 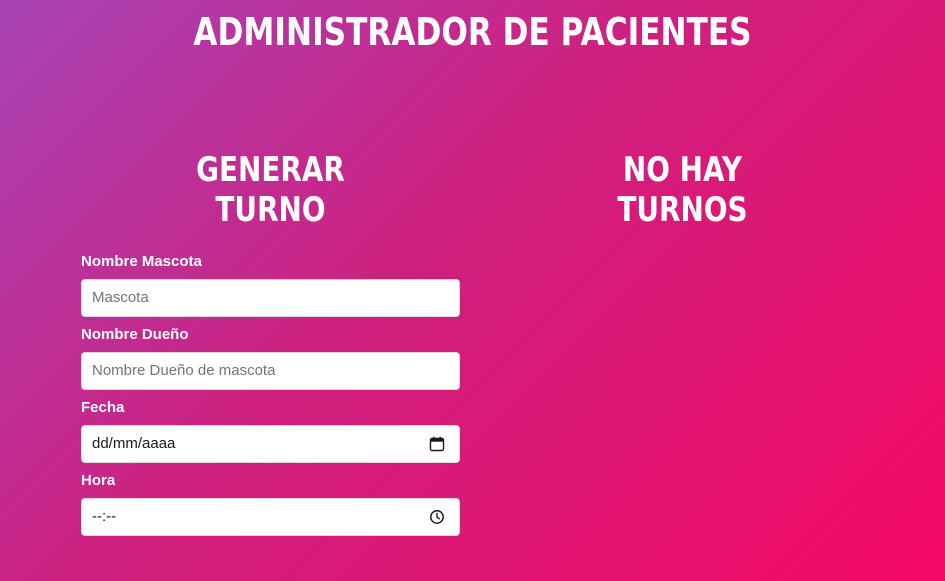 I want to click on date-field-group: Fecha dd/mm/aaaa, so click(x=270, y=431).